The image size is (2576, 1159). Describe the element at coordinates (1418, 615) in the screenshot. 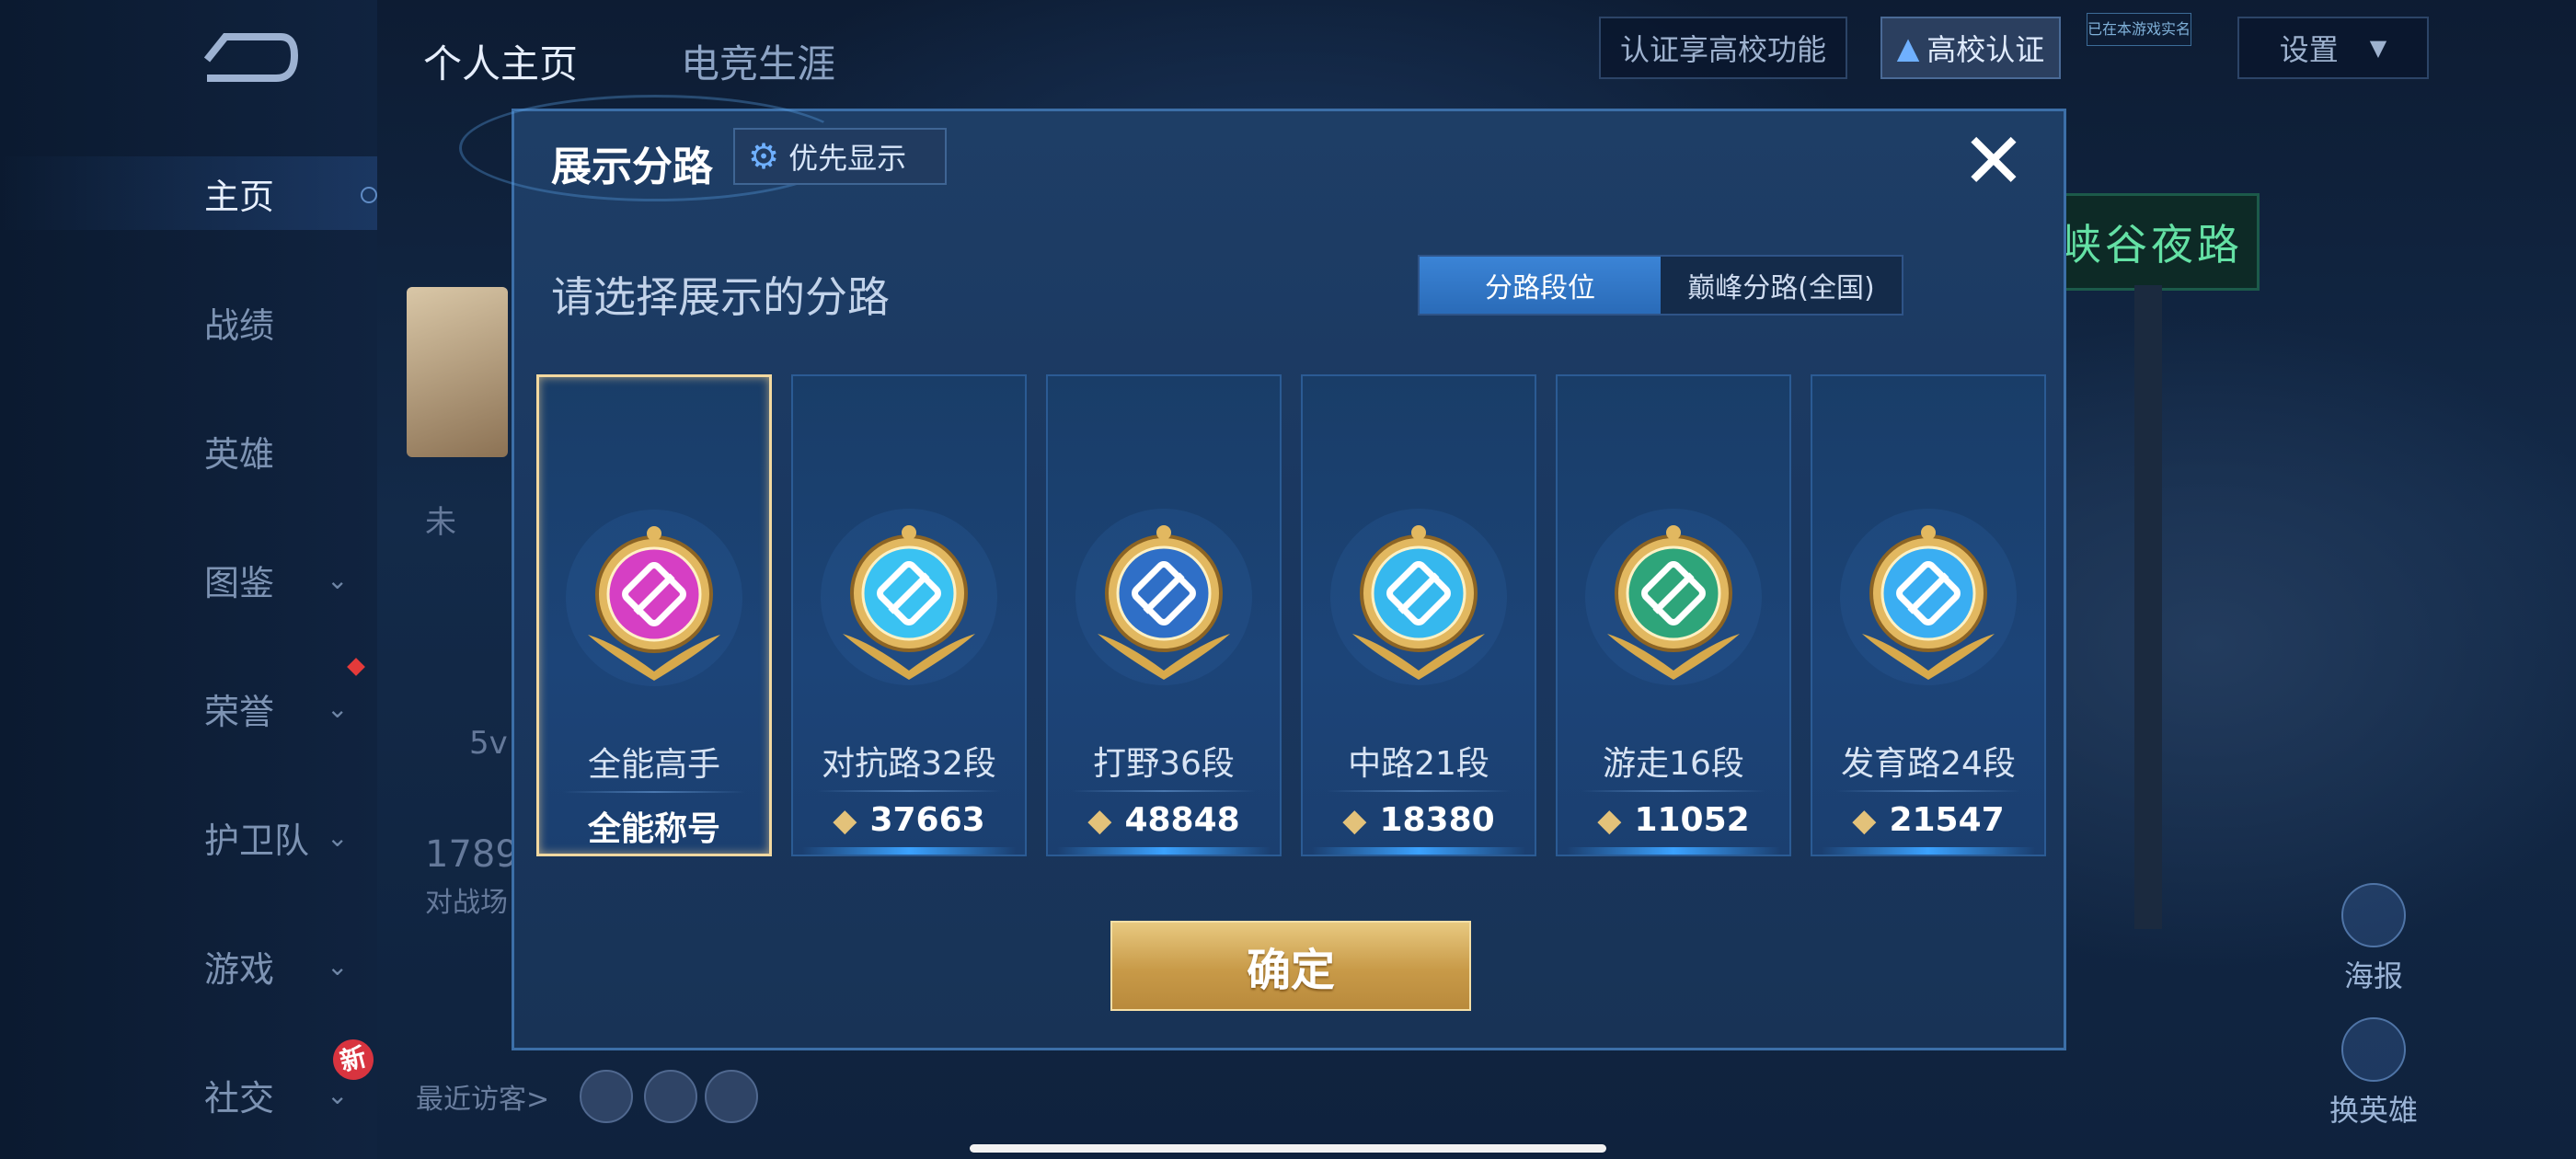

I see `lane-card: 中路21段 ◆ 18380` at that location.